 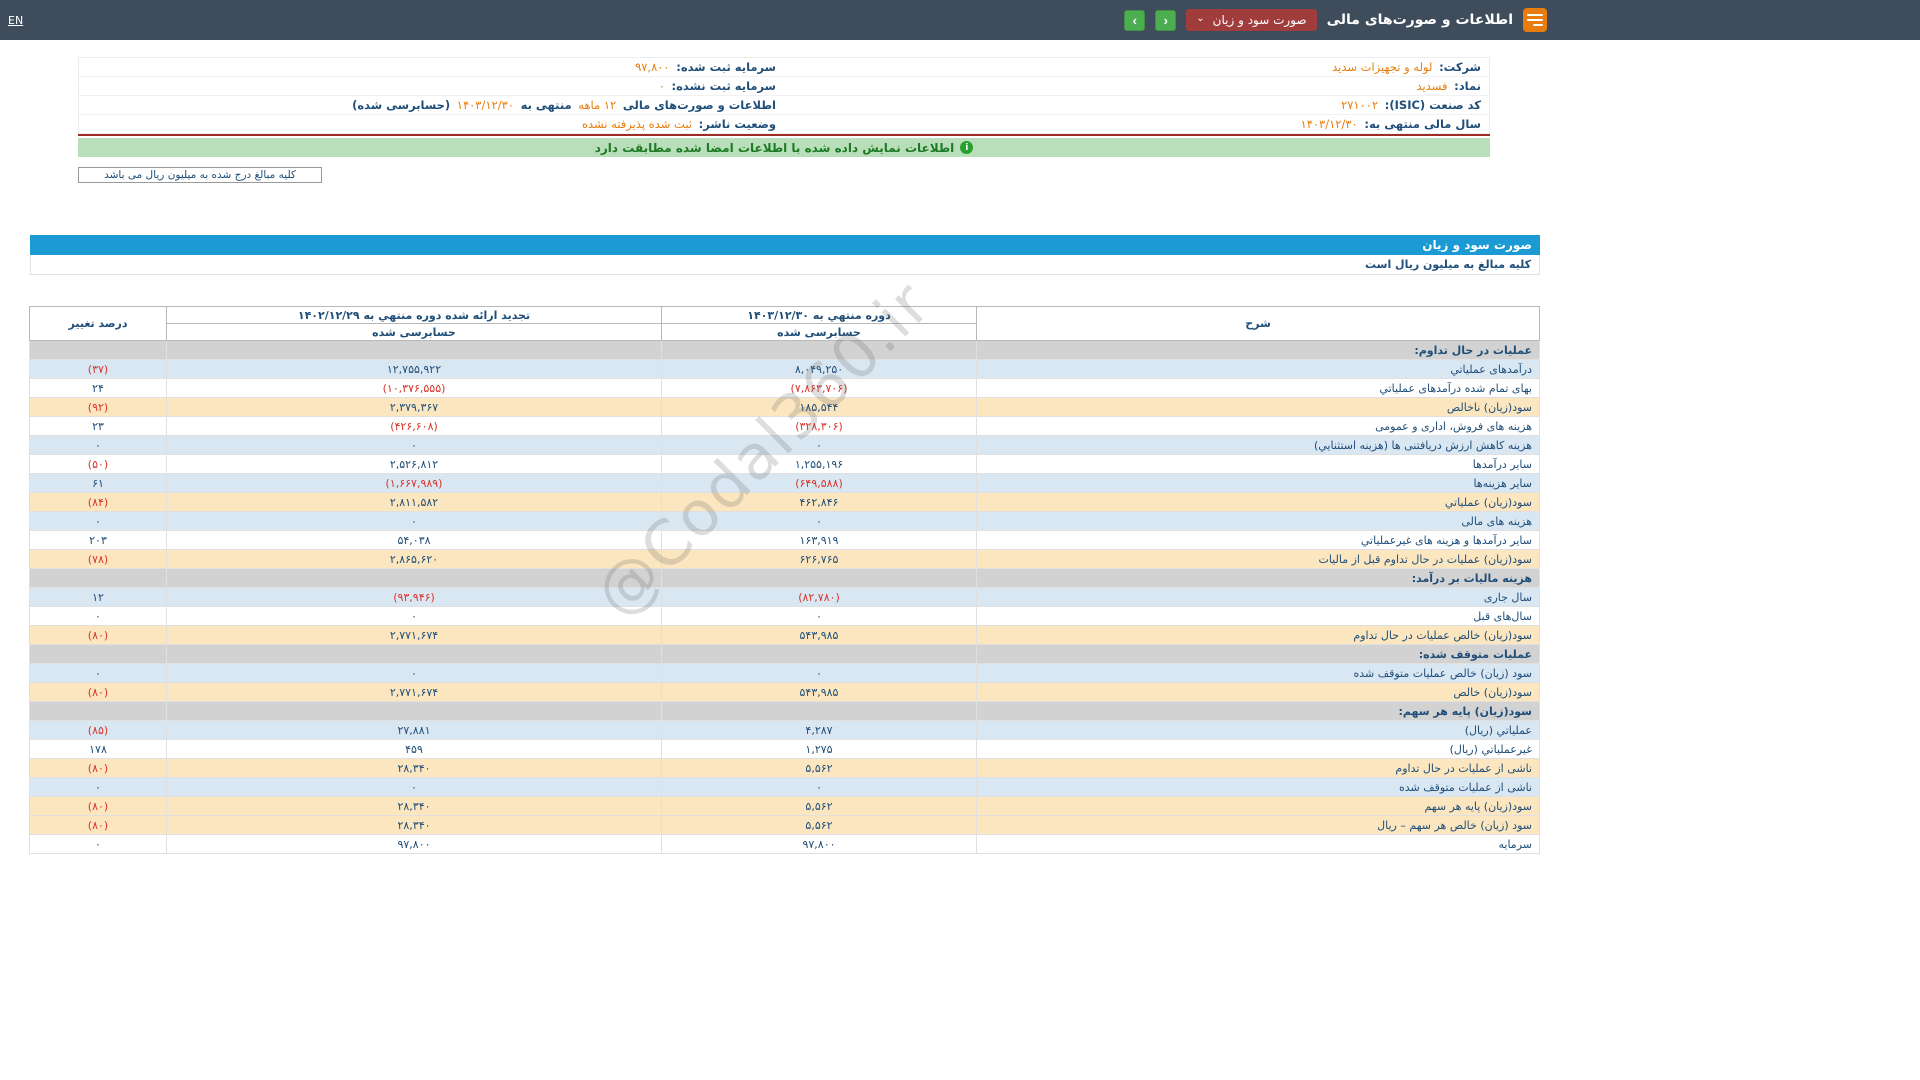 I want to click on current-period-value: ۱,۲۵۵,۱۹۶, so click(x=819, y=464).